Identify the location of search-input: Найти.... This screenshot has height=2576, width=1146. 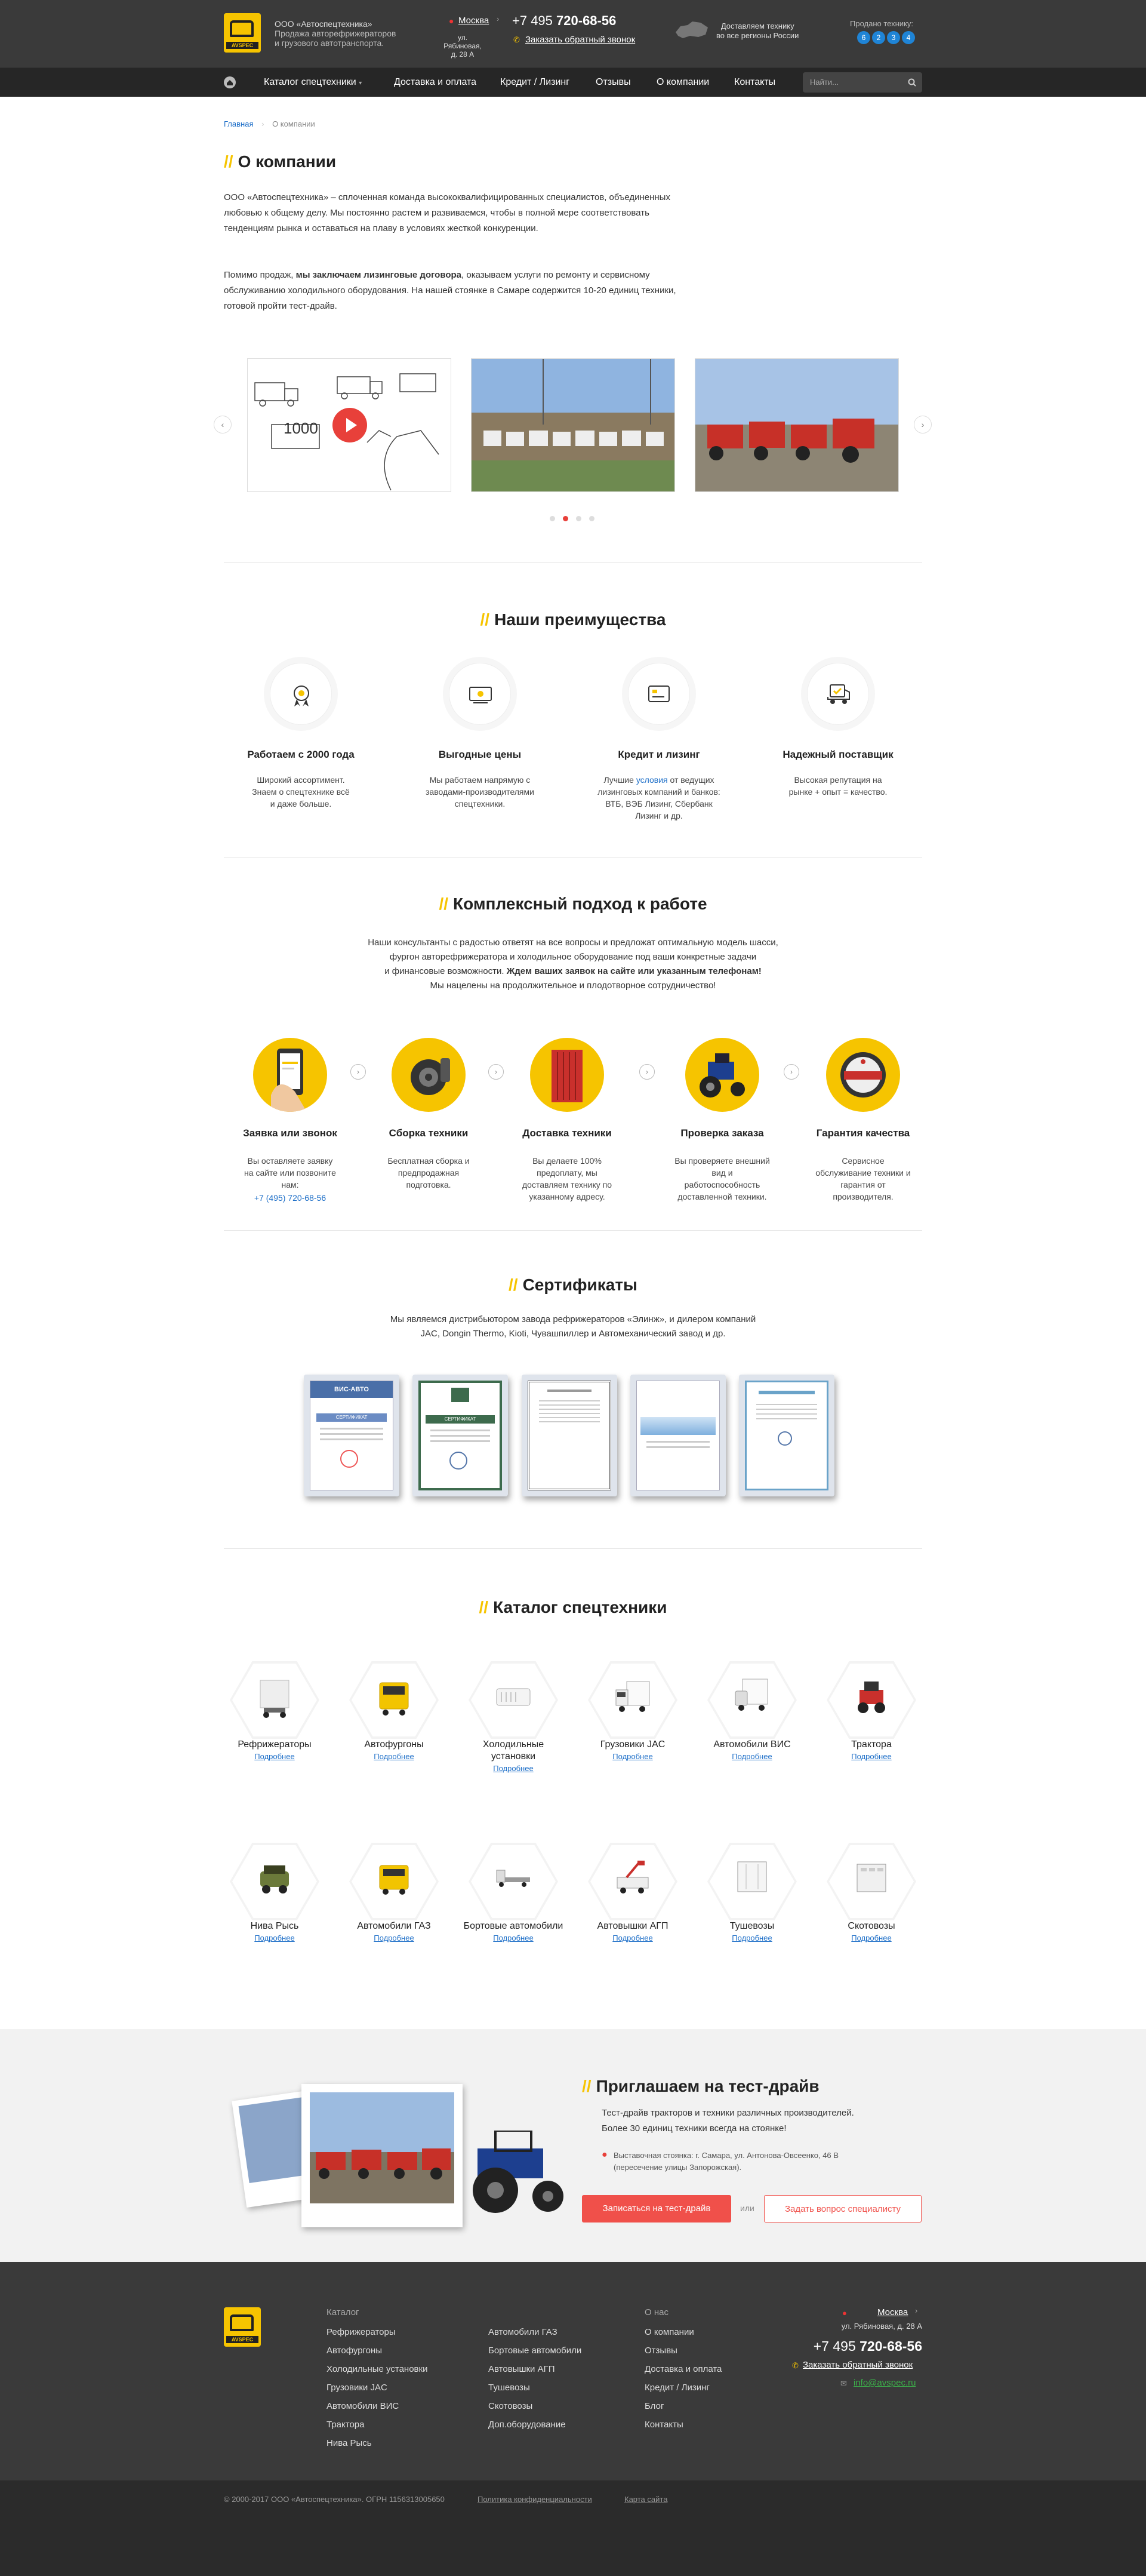
(862, 82).